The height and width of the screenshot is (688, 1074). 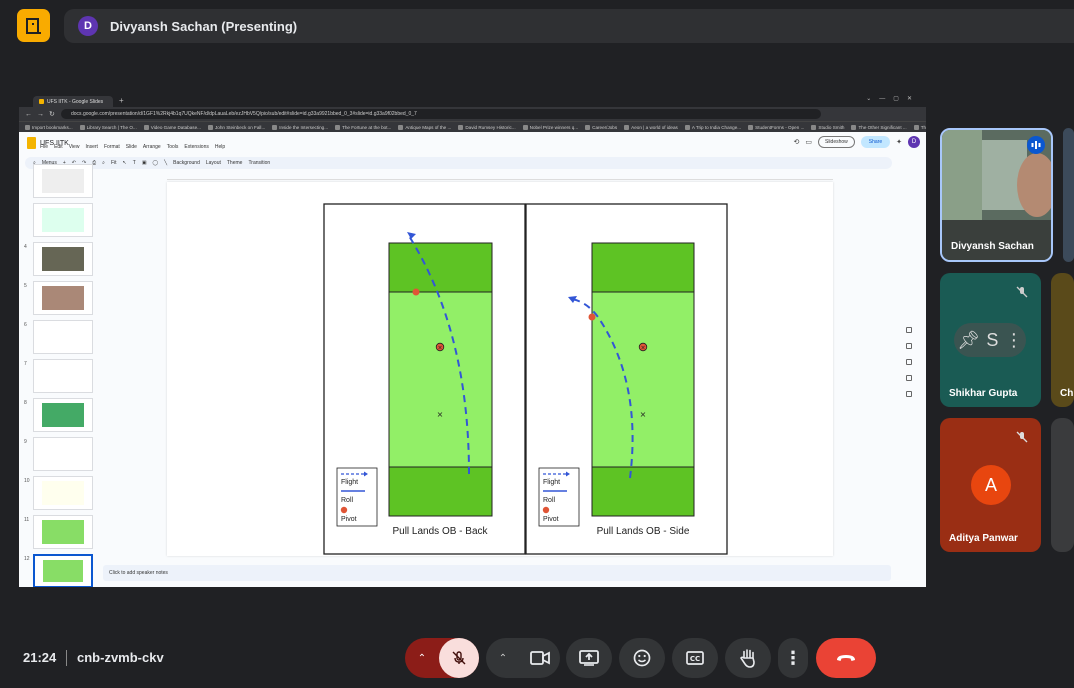 I want to click on textbox-icon: T, so click(x=134, y=163).